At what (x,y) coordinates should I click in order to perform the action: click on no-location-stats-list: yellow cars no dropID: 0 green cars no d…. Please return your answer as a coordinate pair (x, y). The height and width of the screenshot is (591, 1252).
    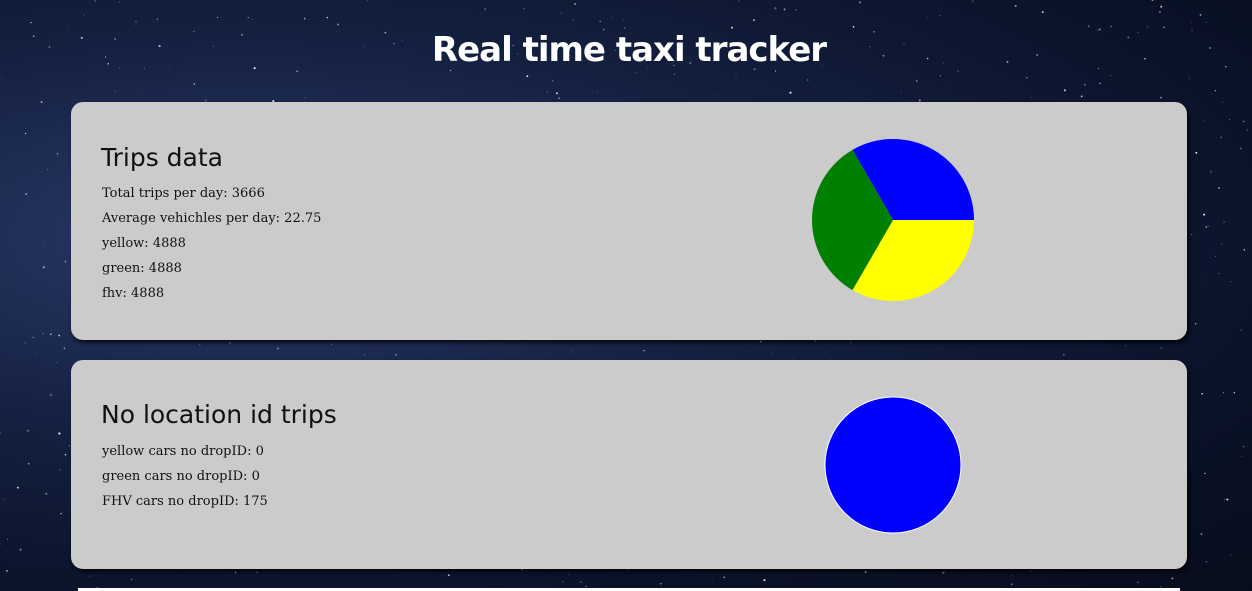
    Looking at the image, I should click on (185, 476).